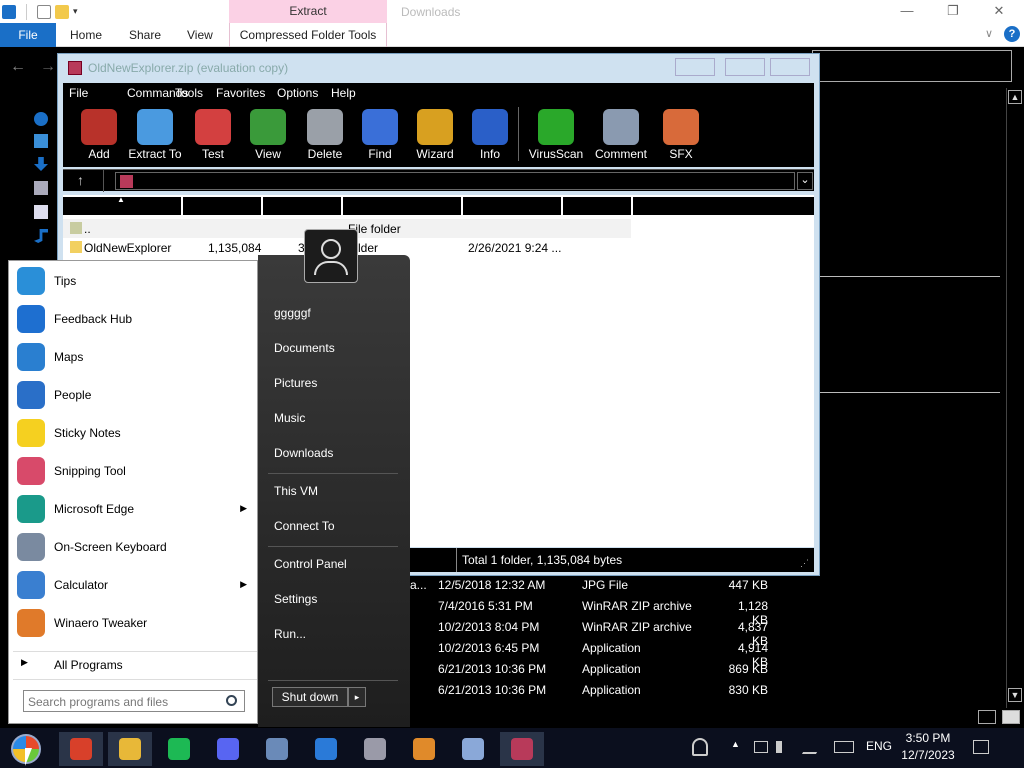  Describe the element at coordinates (44, 11) in the screenshot. I see `properties-icon` at that location.